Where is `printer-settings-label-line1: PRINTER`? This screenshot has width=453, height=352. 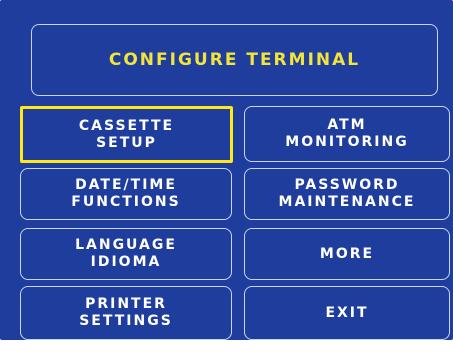
printer-settings-label-line1: PRINTER is located at coordinates (126, 304).